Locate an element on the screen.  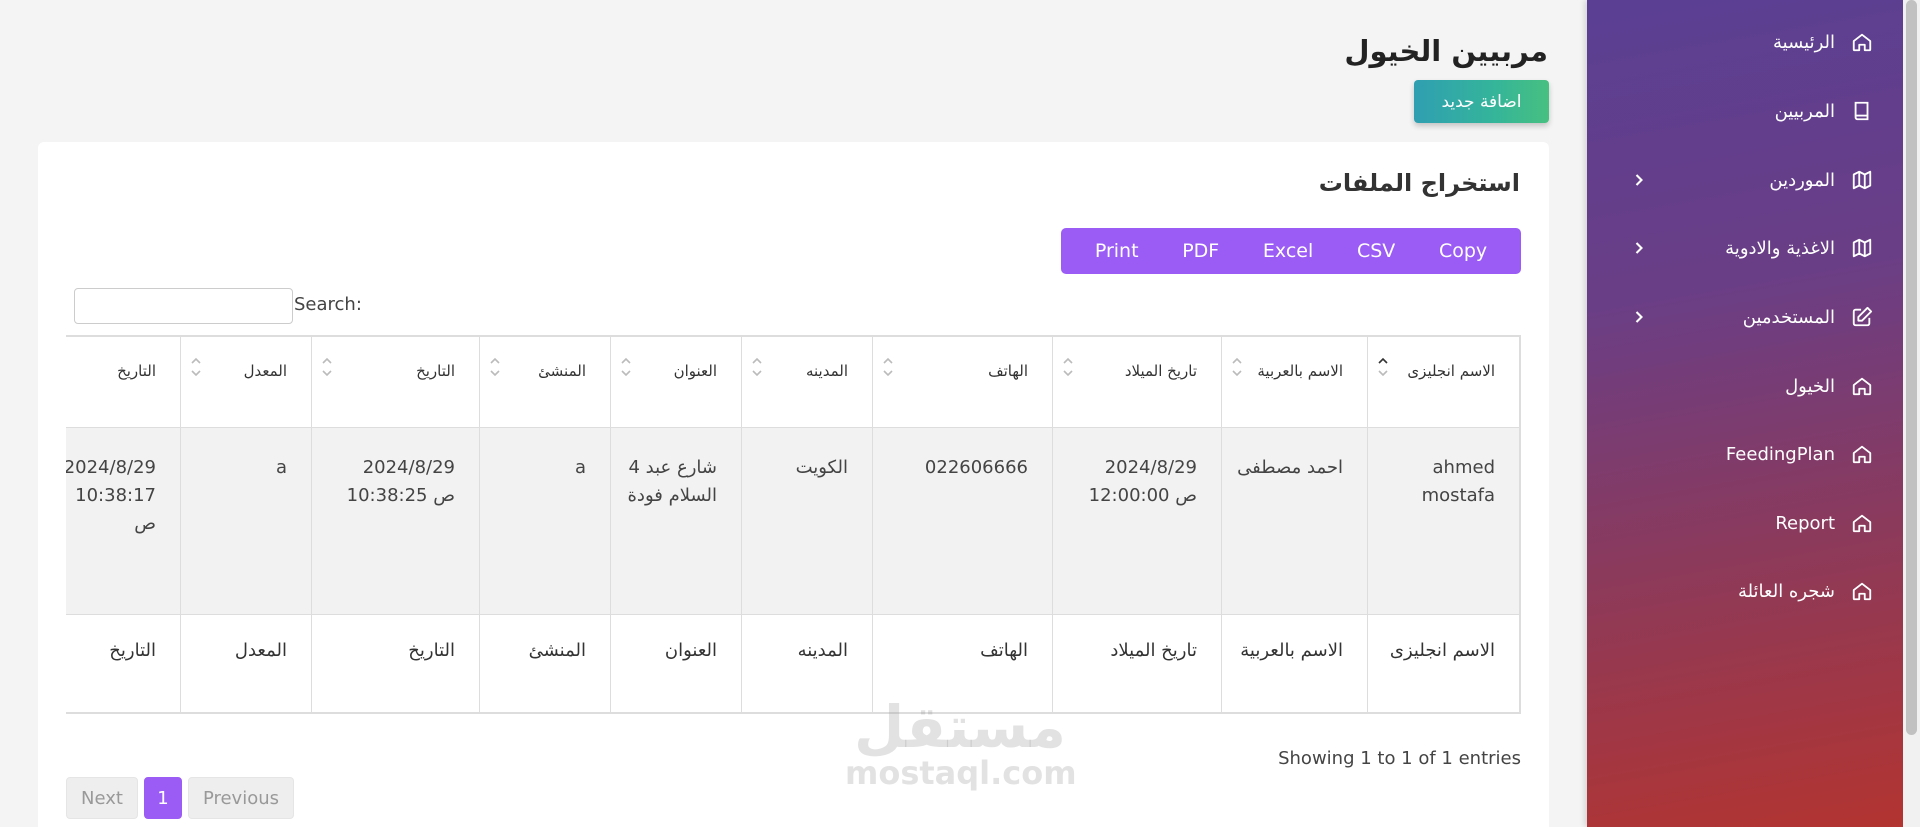
export-button-group: Copy CSV Excel PDF Print is located at coordinates (1291, 251).